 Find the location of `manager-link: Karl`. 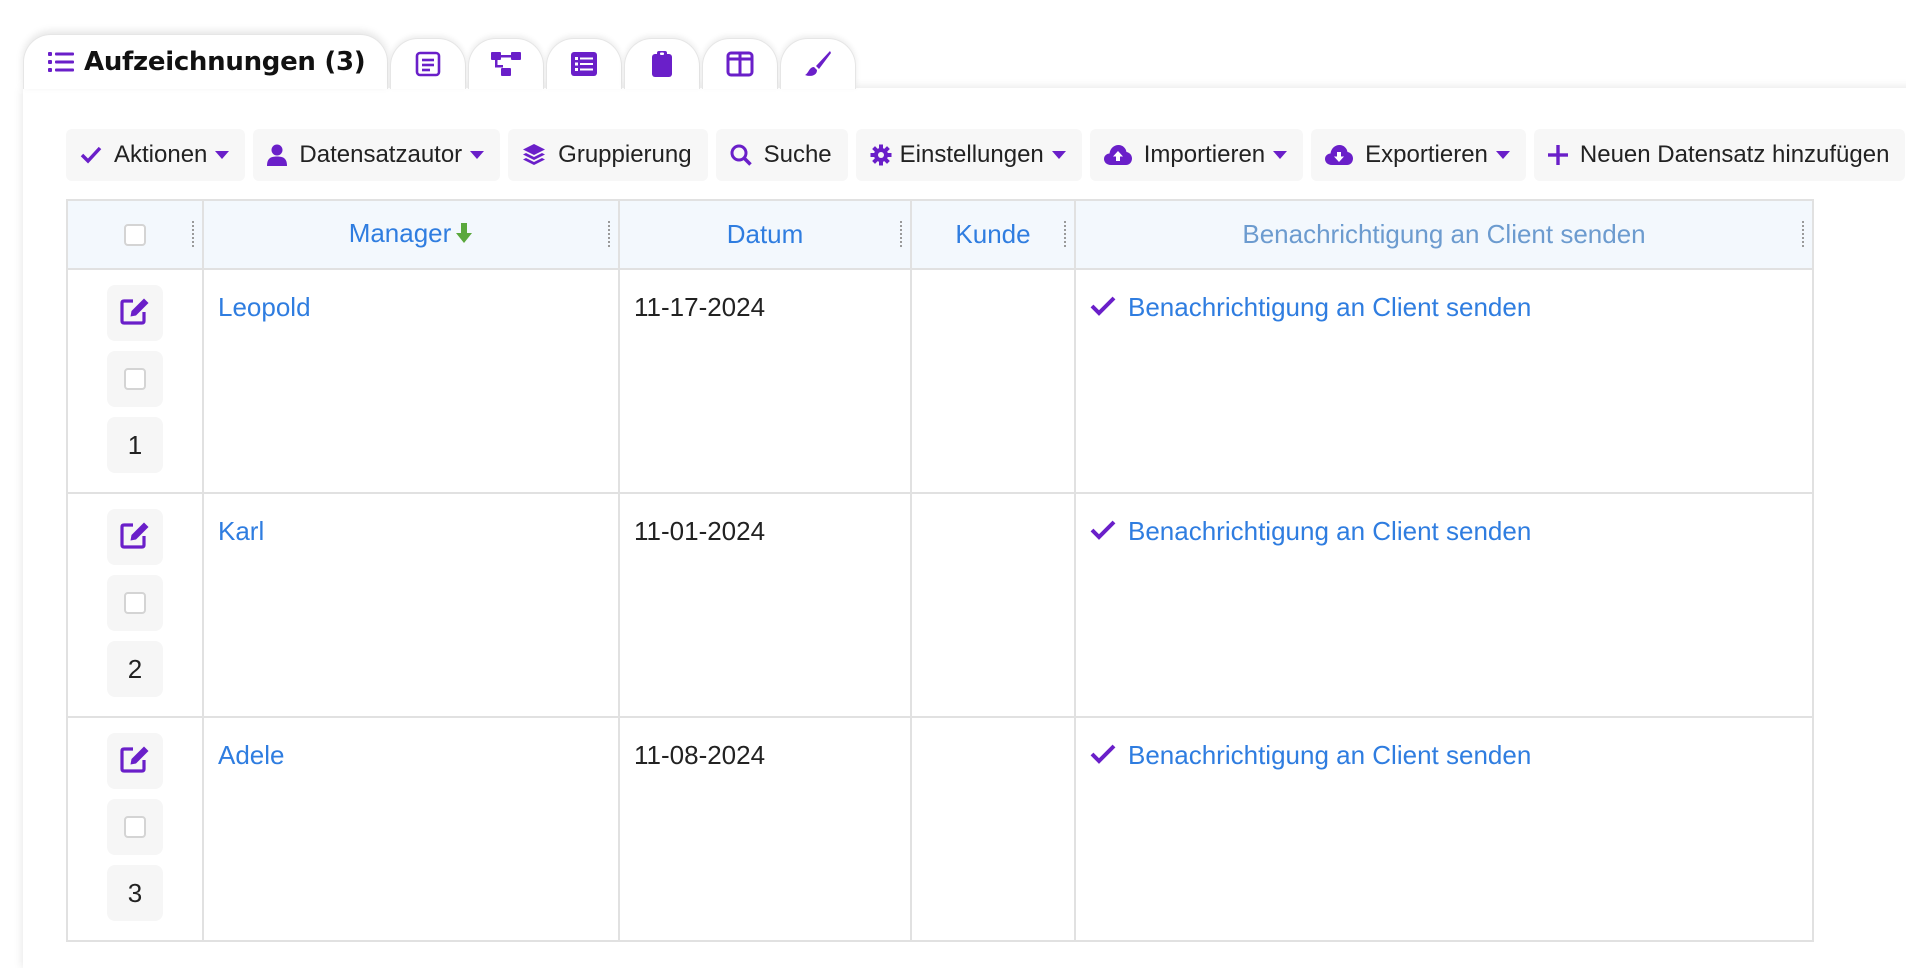

manager-link: Karl is located at coordinates (411, 520).